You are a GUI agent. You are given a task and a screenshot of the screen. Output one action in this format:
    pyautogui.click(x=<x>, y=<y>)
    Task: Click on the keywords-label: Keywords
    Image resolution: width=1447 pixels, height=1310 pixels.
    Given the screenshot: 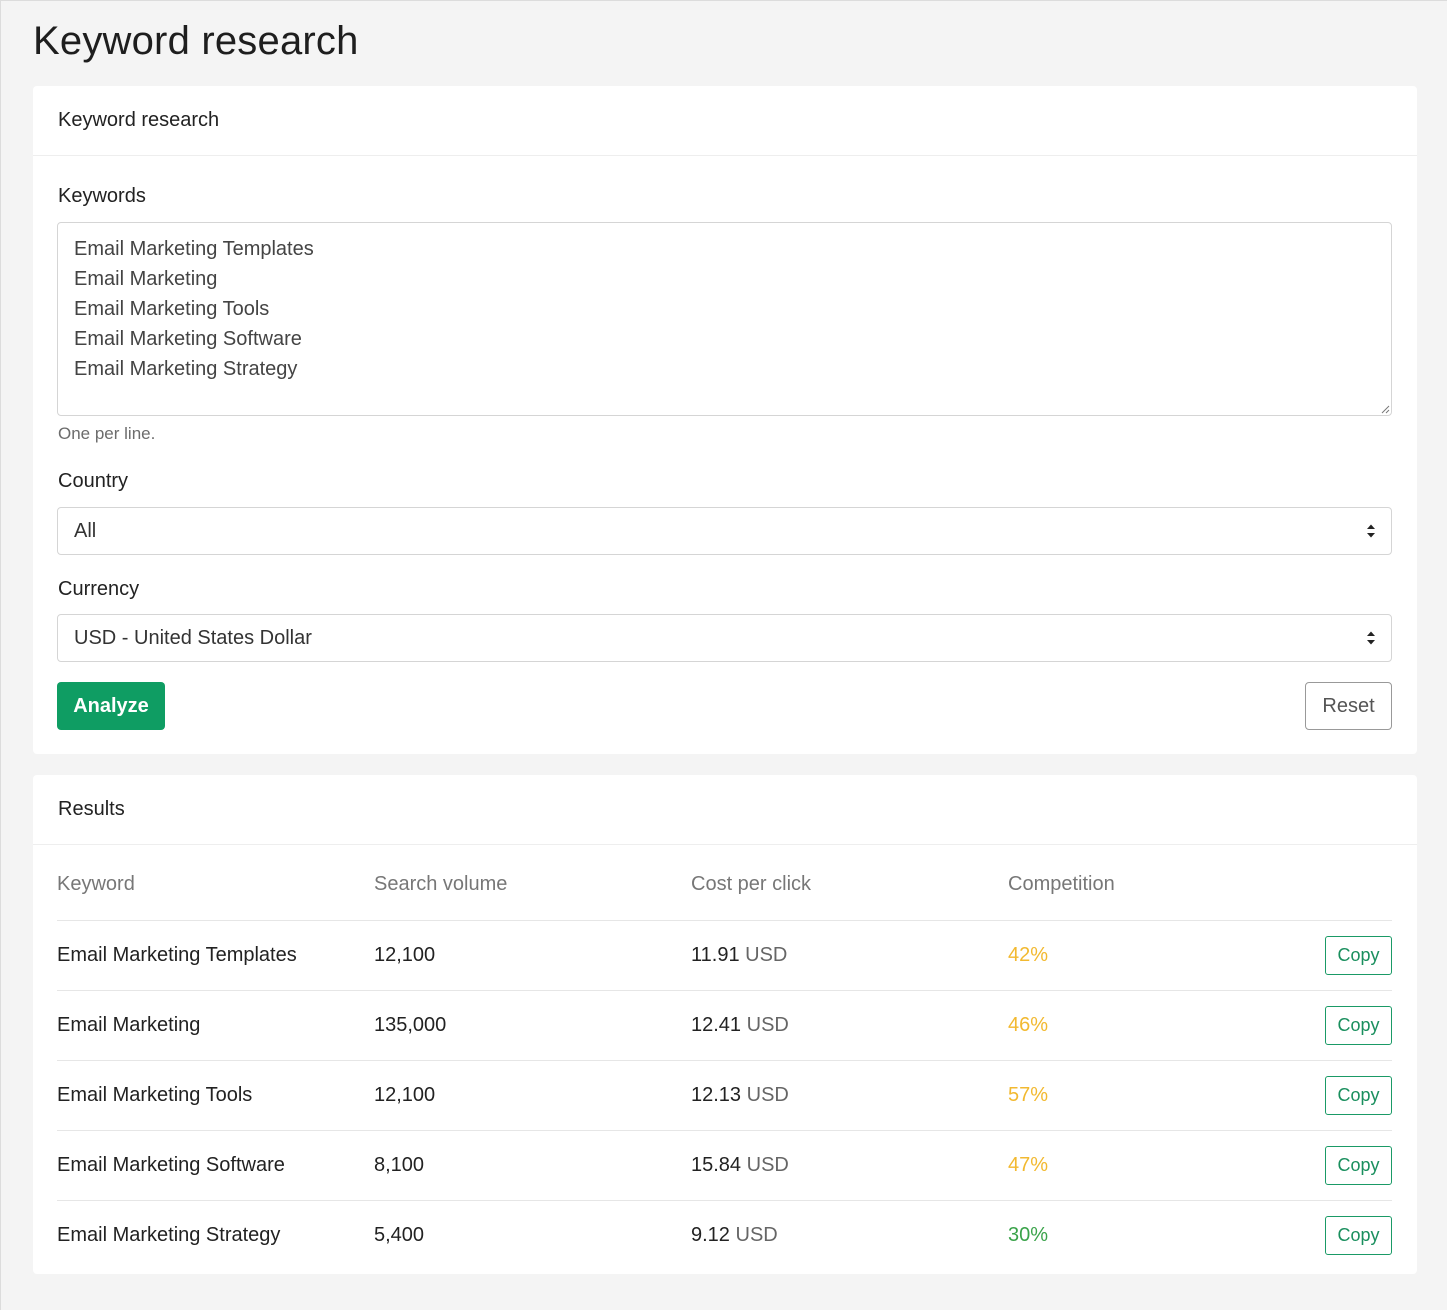 What is the action you would take?
    pyautogui.click(x=102, y=196)
    